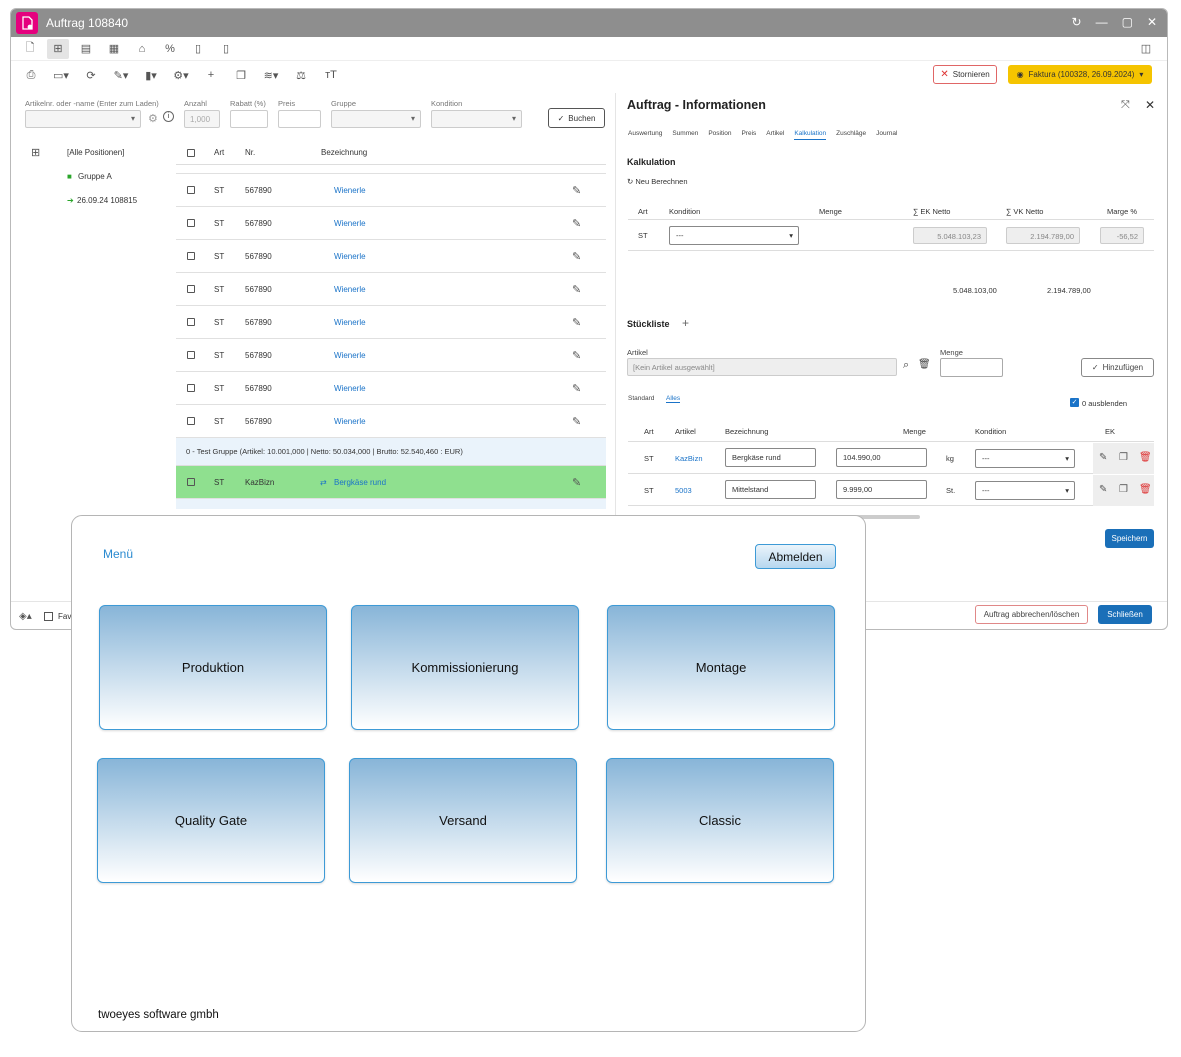 This screenshot has width=1181, height=1057. Describe the element at coordinates (795, 556) in the screenshot. I see `logout-button: Abmelden` at that location.